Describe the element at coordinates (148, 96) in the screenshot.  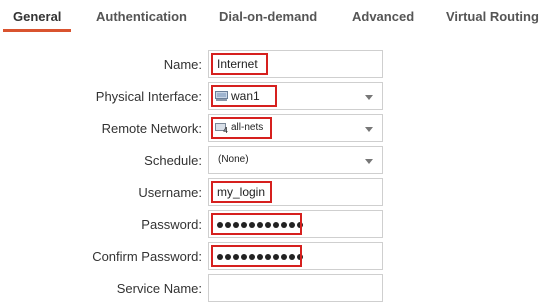
I see `physical-interface-label: Physical Interface:` at that location.